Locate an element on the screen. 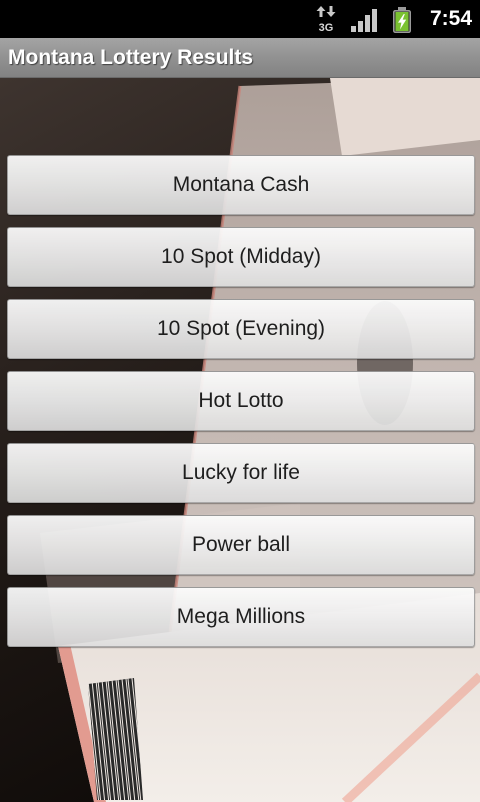 This screenshot has height=802, width=480. battery-terminal is located at coordinates (402, 8).